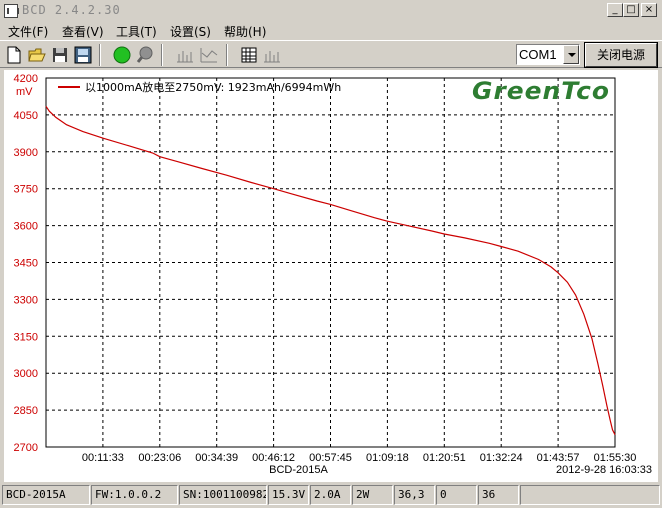 The height and width of the screenshot is (508, 662). What do you see at coordinates (571, 54) in the screenshot?
I see `chevron-down-icon` at bounding box center [571, 54].